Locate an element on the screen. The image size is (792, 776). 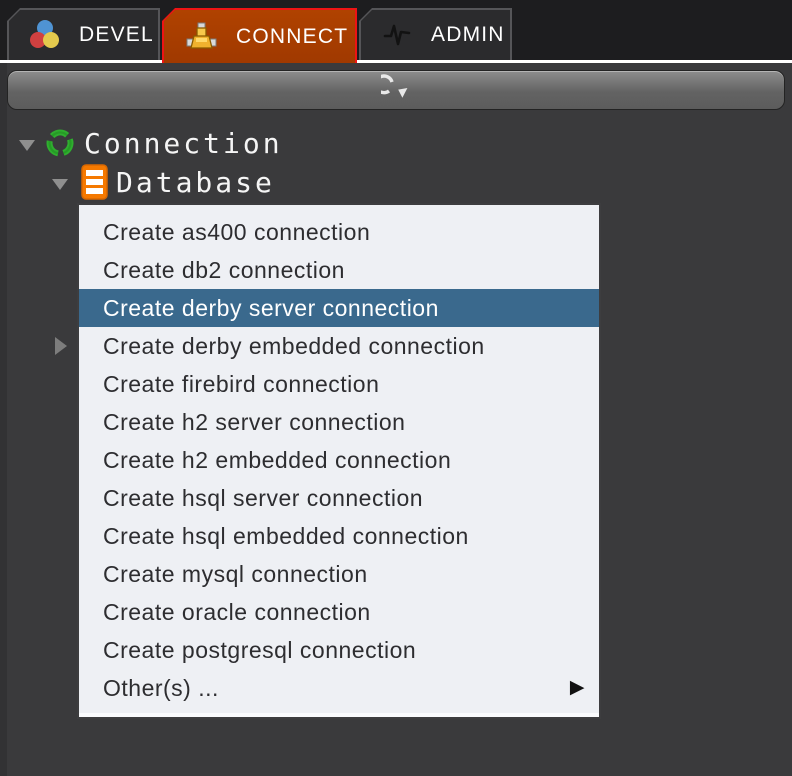
database-icon is located at coordinates (94, 182).